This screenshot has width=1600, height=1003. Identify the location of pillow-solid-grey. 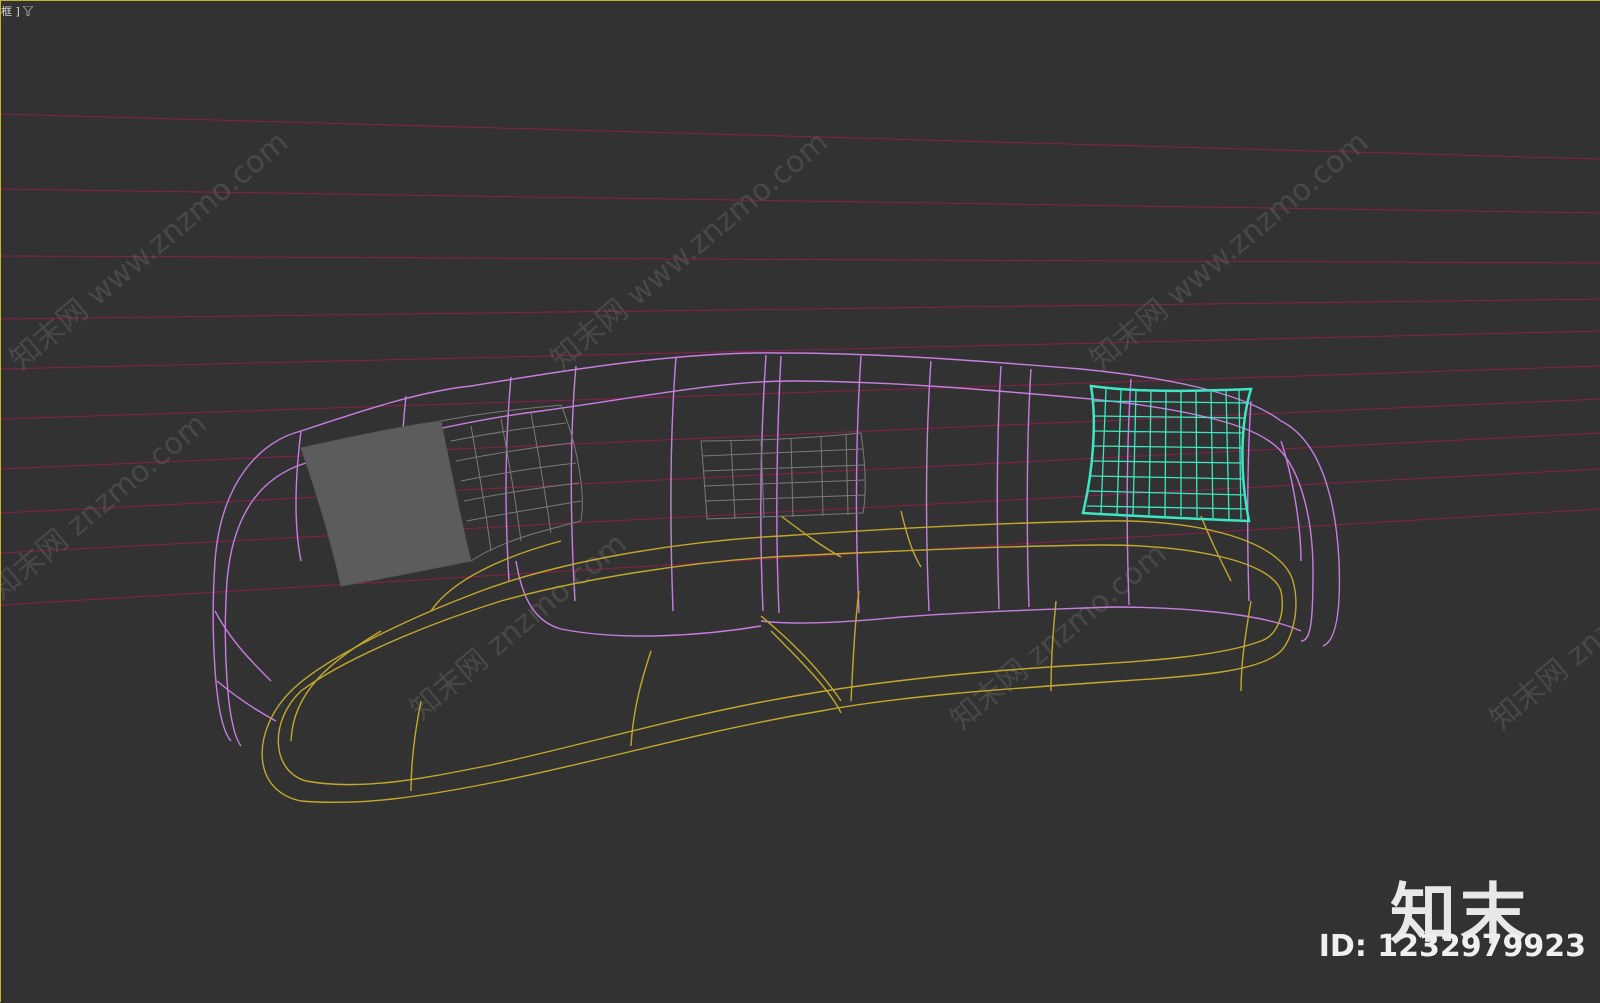
(386, 503).